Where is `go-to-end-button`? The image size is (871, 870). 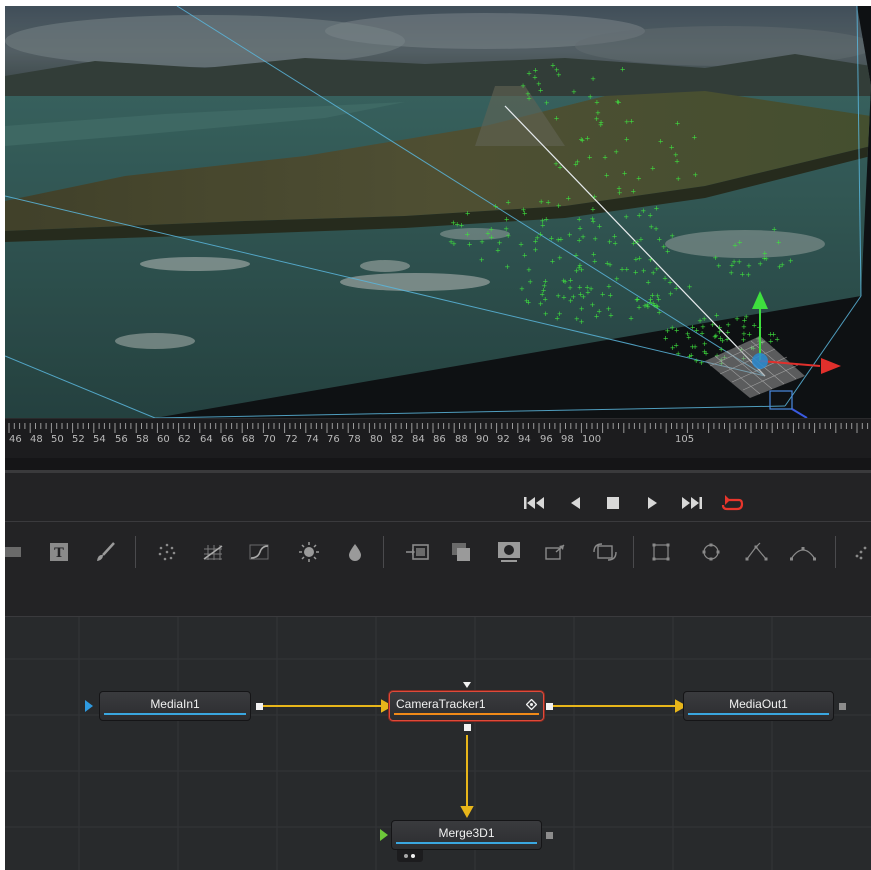 go-to-end-button is located at coordinates (692, 503).